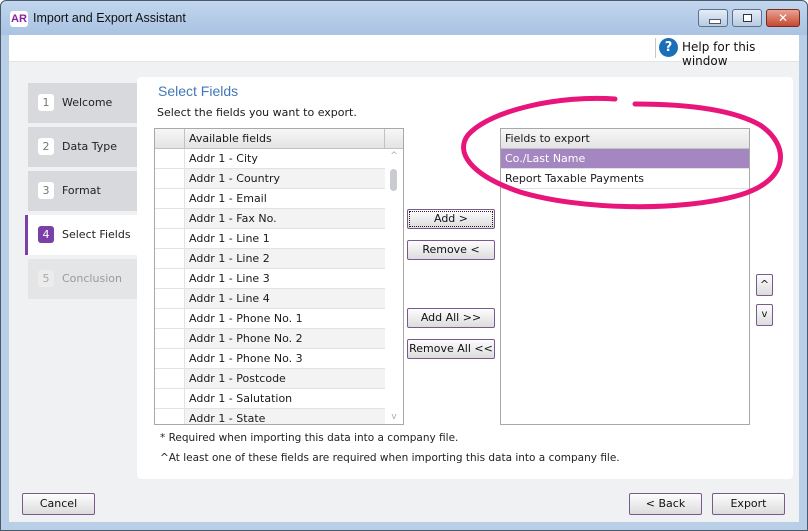 This screenshot has width=808, height=531. What do you see at coordinates (246, 358) in the screenshot?
I see `field-name: Addr 1 - Phone No. 3` at bounding box center [246, 358].